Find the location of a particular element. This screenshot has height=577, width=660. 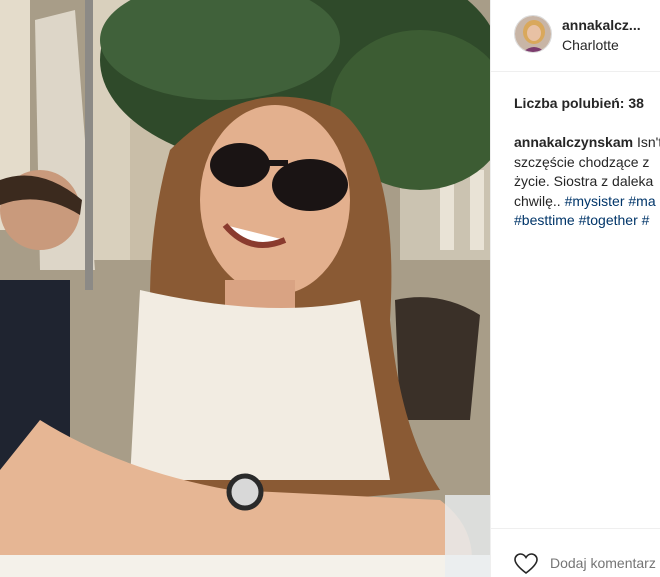

caption-line-3: życie. Siostra z daleka is located at coordinates (584, 181).